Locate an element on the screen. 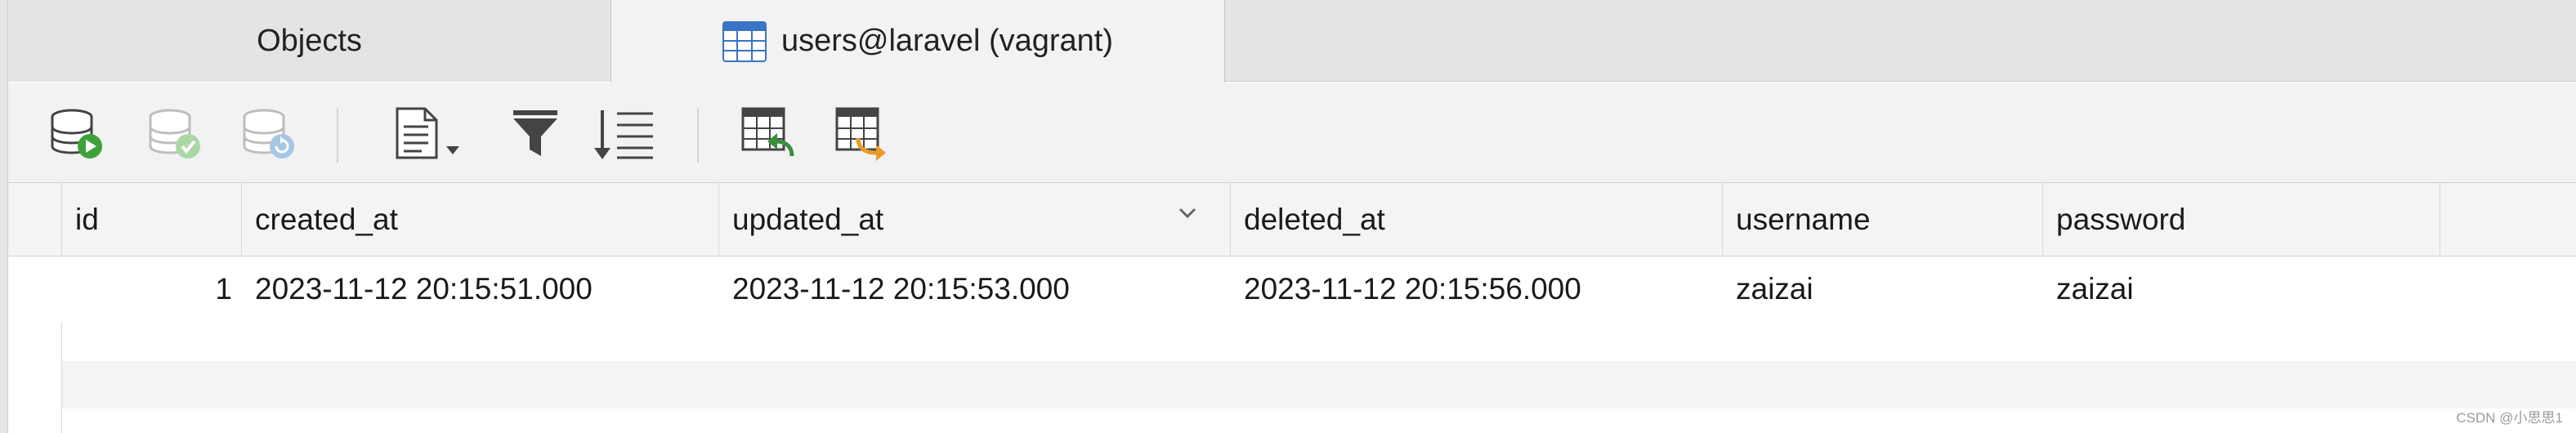 The width and height of the screenshot is (2576, 433). begin-transaction-button is located at coordinates (77, 136).